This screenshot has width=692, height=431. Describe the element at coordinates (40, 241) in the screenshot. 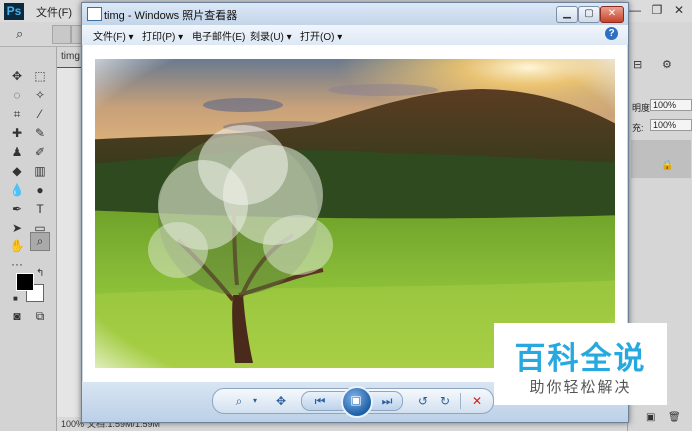

I see `zoom-tool-icon: ⌕` at that location.